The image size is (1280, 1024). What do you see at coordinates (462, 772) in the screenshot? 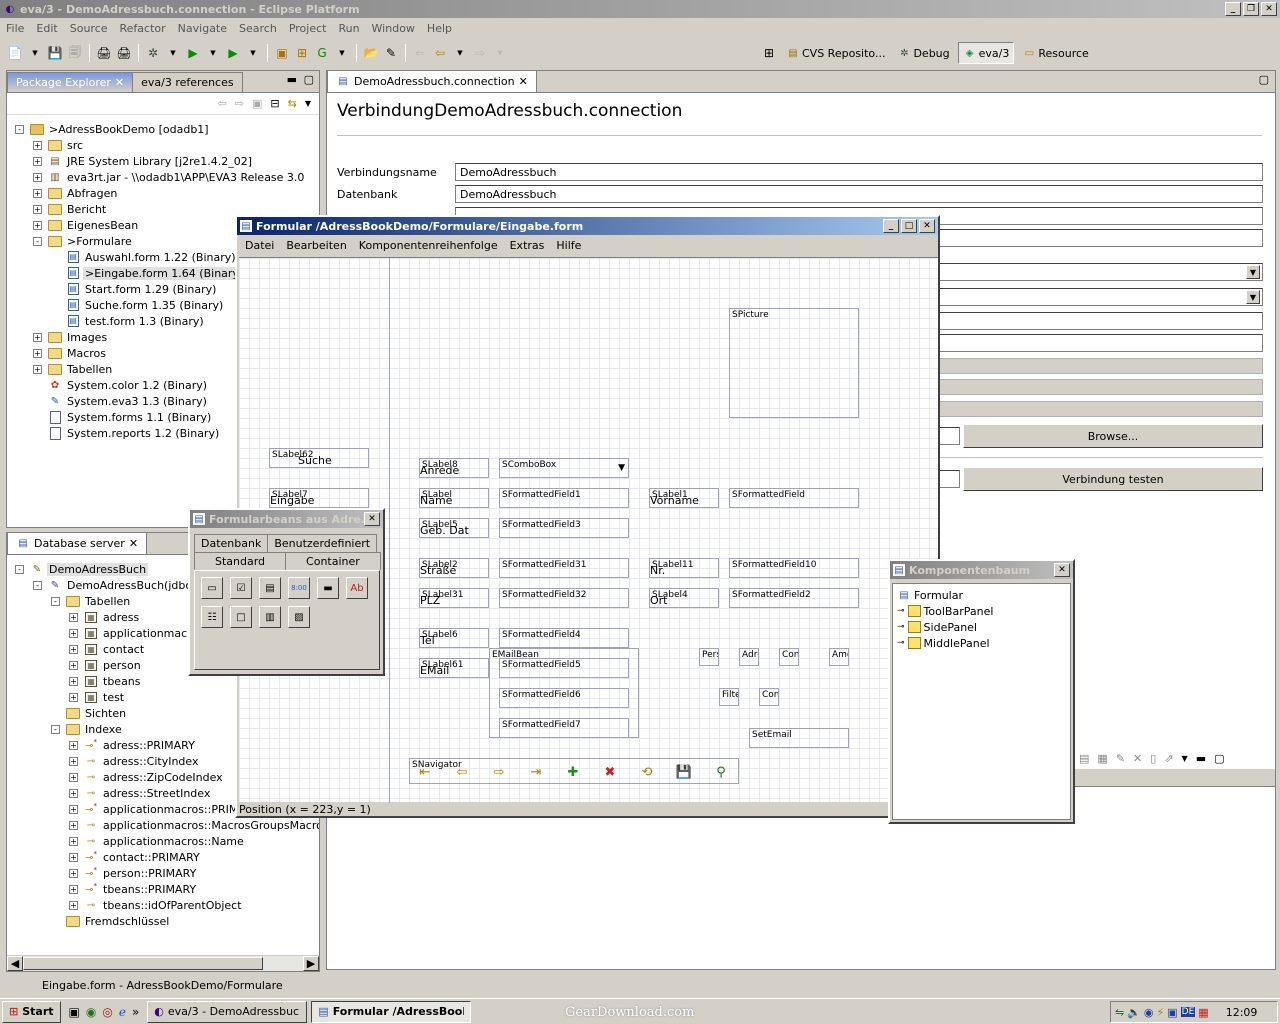
I see `prev-record-icon: ⇦` at bounding box center [462, 772].